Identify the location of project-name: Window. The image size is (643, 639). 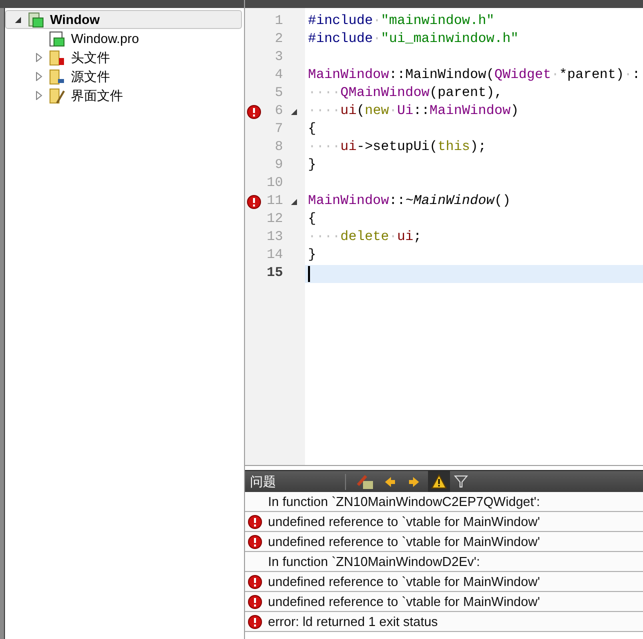
(75, 19).